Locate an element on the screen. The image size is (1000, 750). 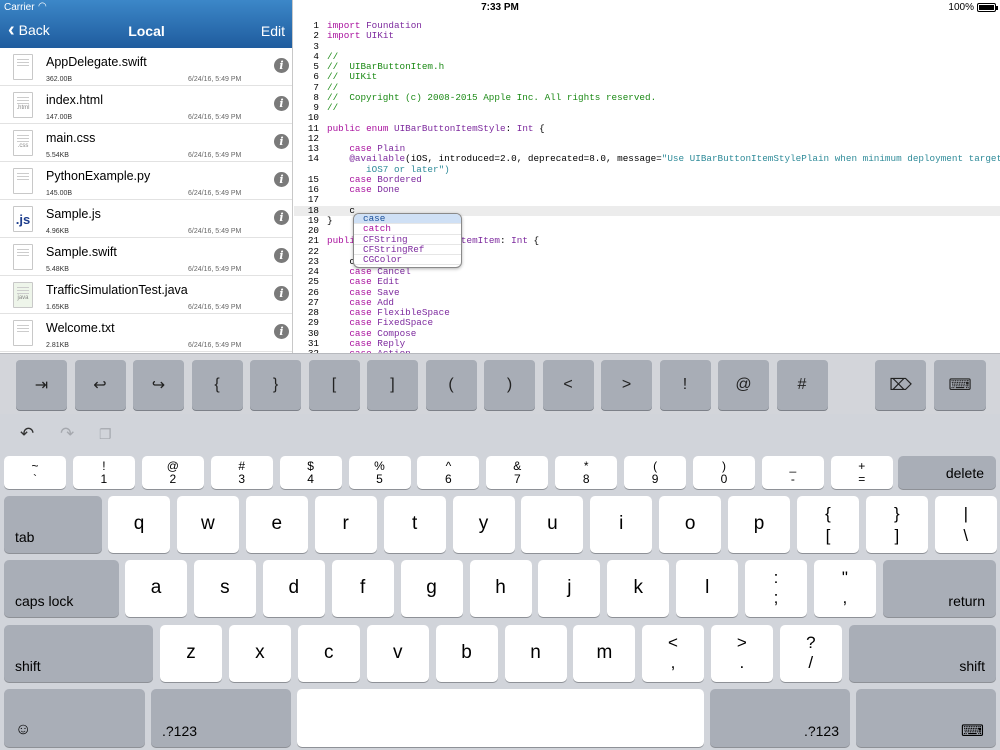
letter-key: k is located at coordinates (638, 588).